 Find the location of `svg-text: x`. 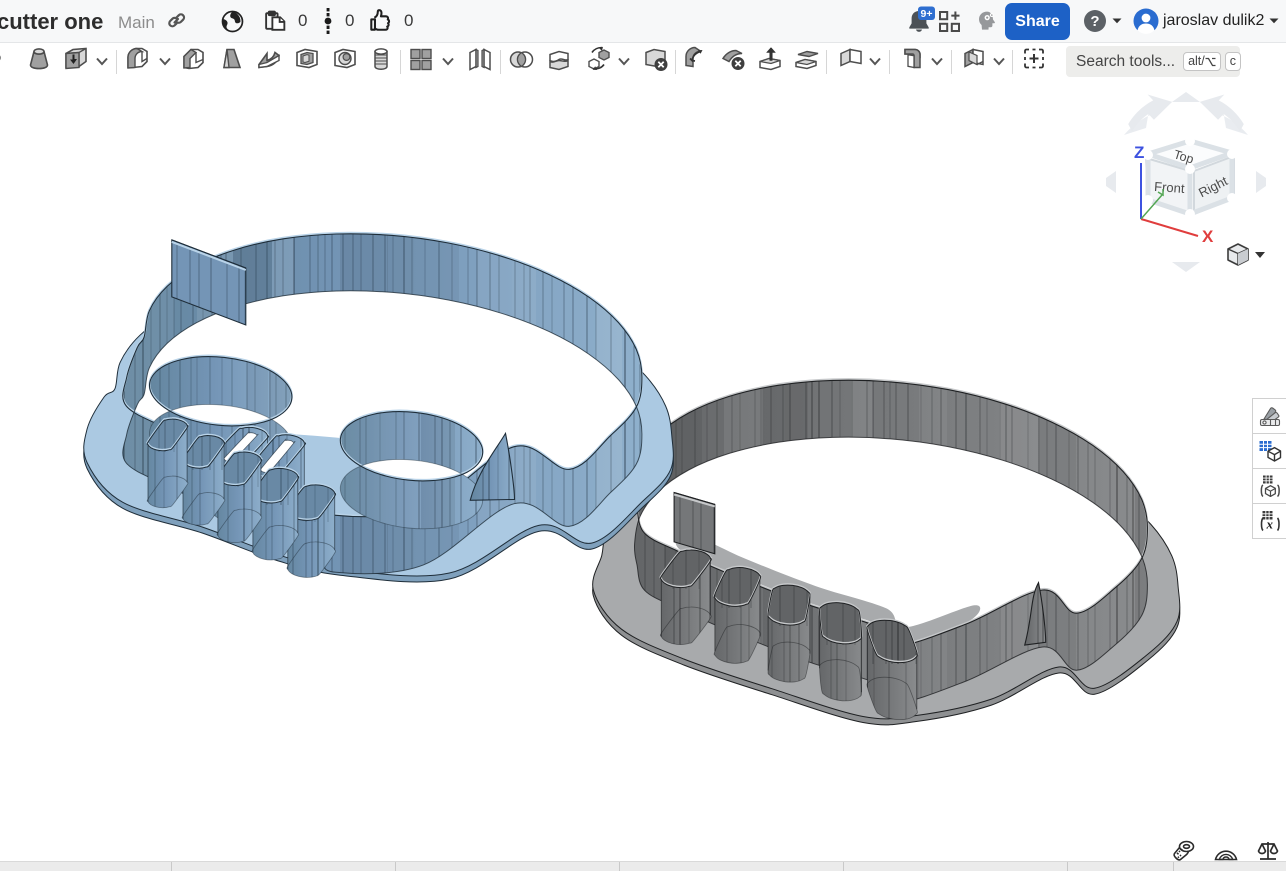

svg-text: x is located at coordinates (1269, 524).